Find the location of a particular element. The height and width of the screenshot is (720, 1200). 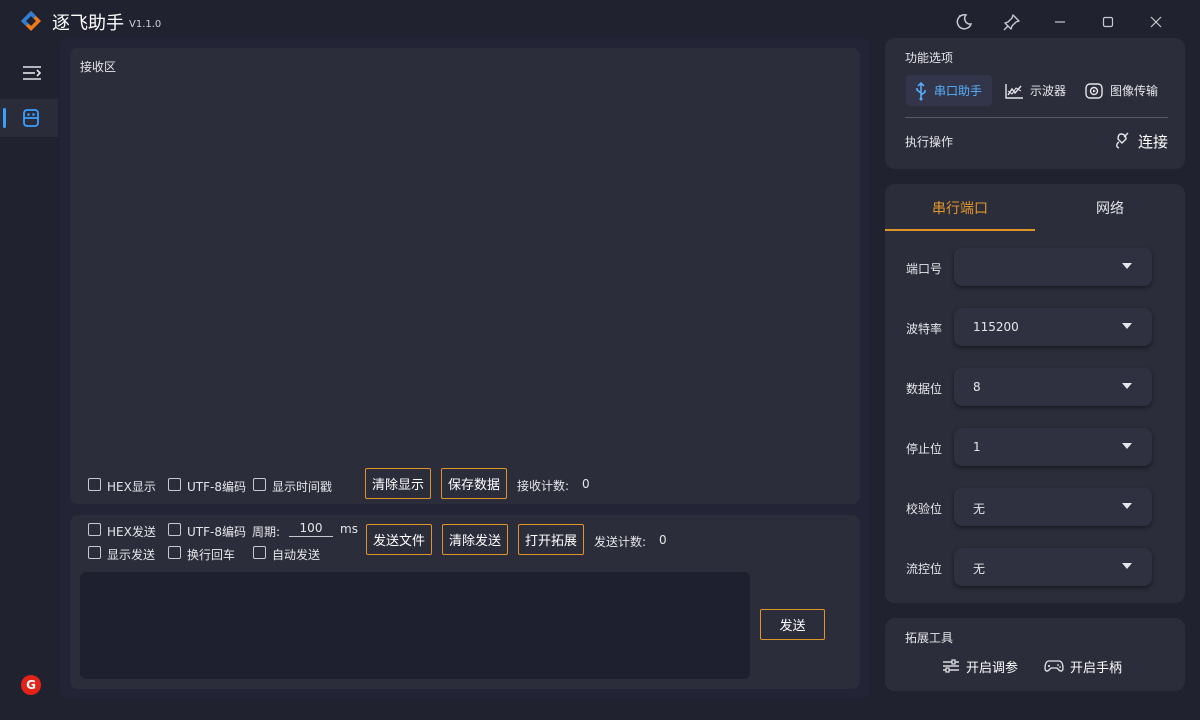

utf8-send-label: UTF-8编码 is located at coordinates (216, 532).